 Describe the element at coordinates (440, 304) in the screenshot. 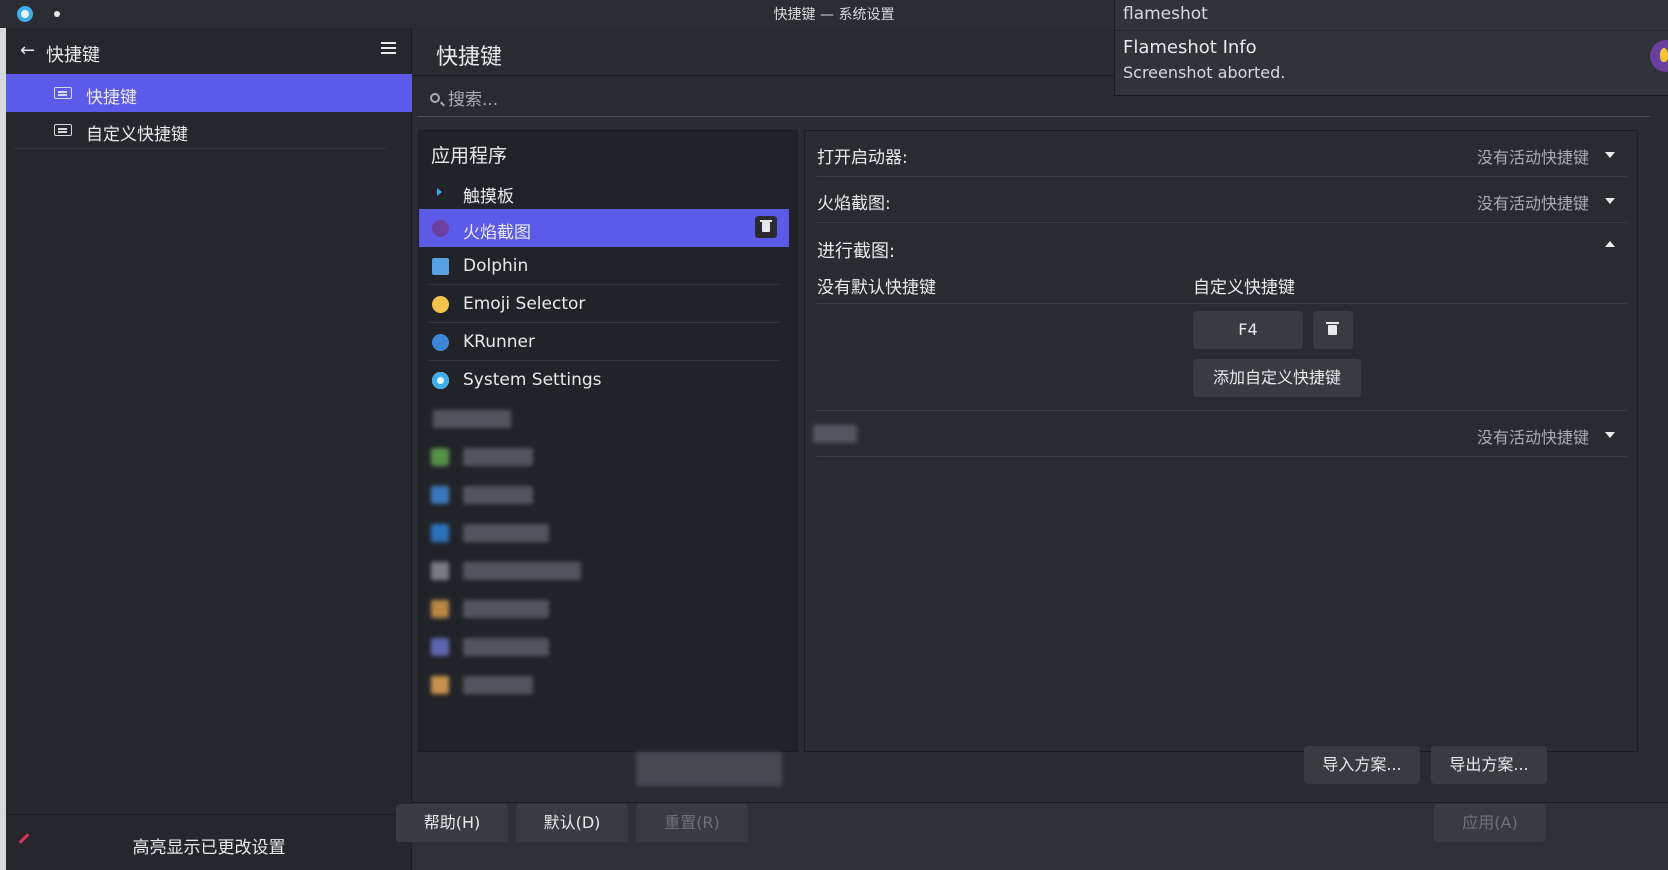

I see `emoji-icon` at that location.